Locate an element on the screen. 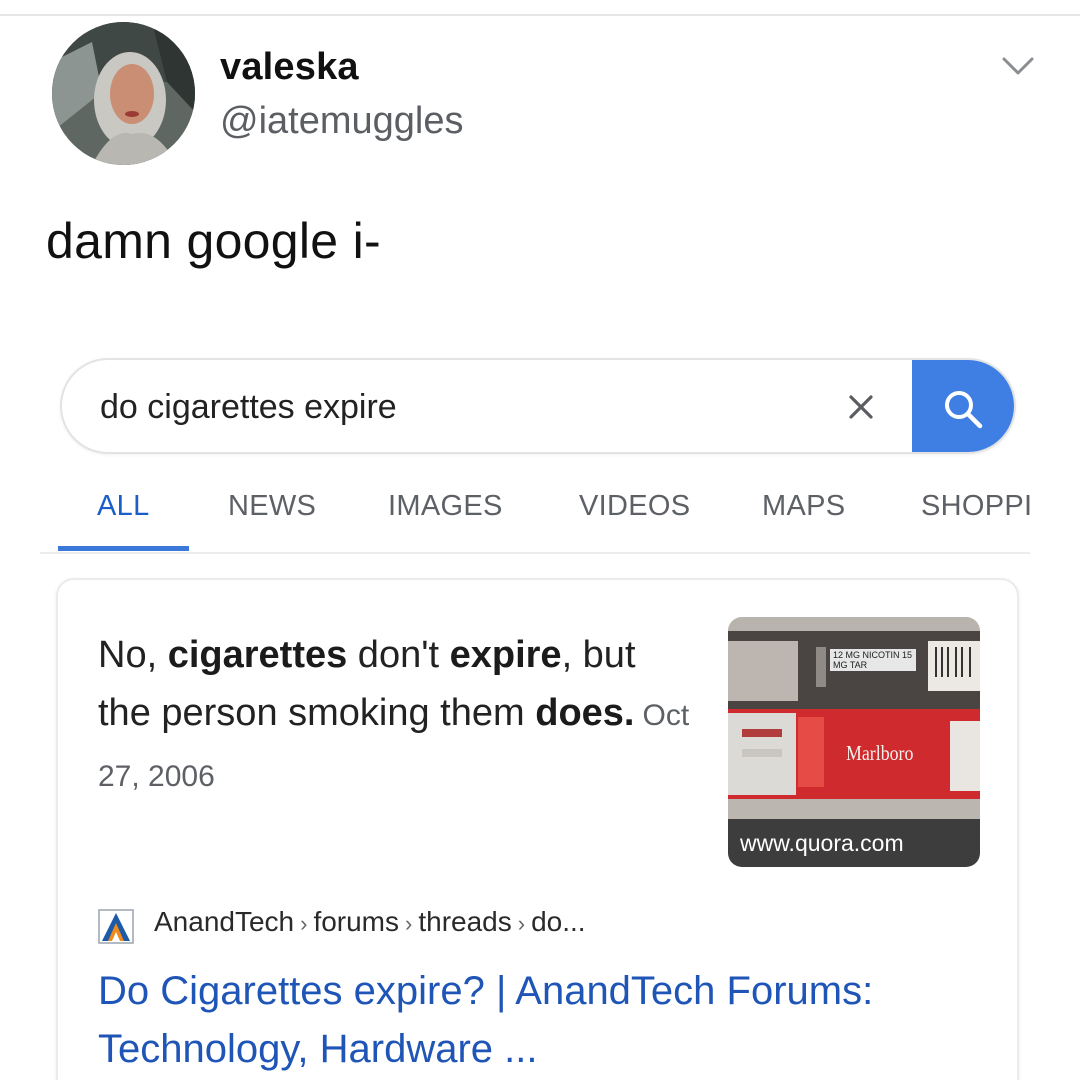 This screenshot has width=1080, height=1080. tabs-divider is located at coordinates (535, 553).